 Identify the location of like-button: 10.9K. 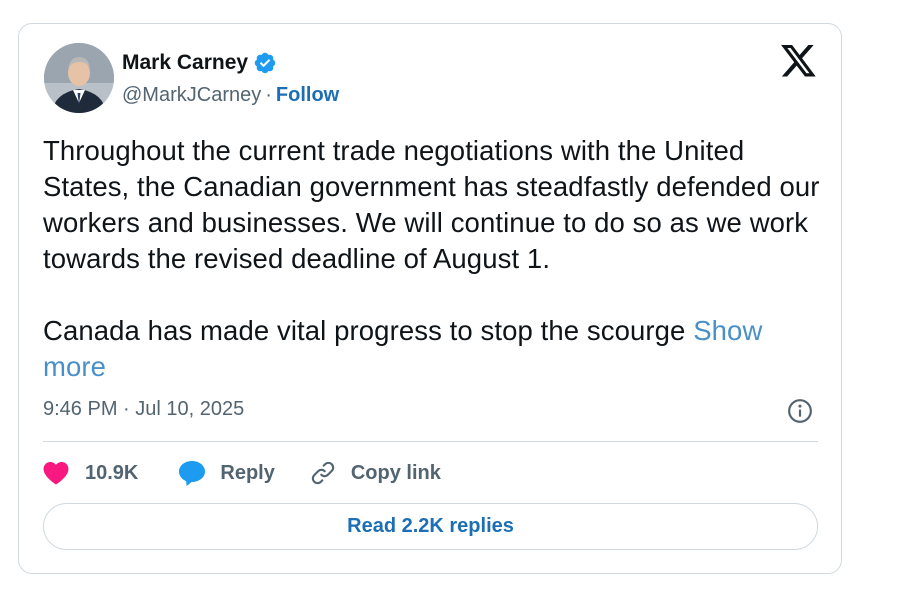
(90, 473).